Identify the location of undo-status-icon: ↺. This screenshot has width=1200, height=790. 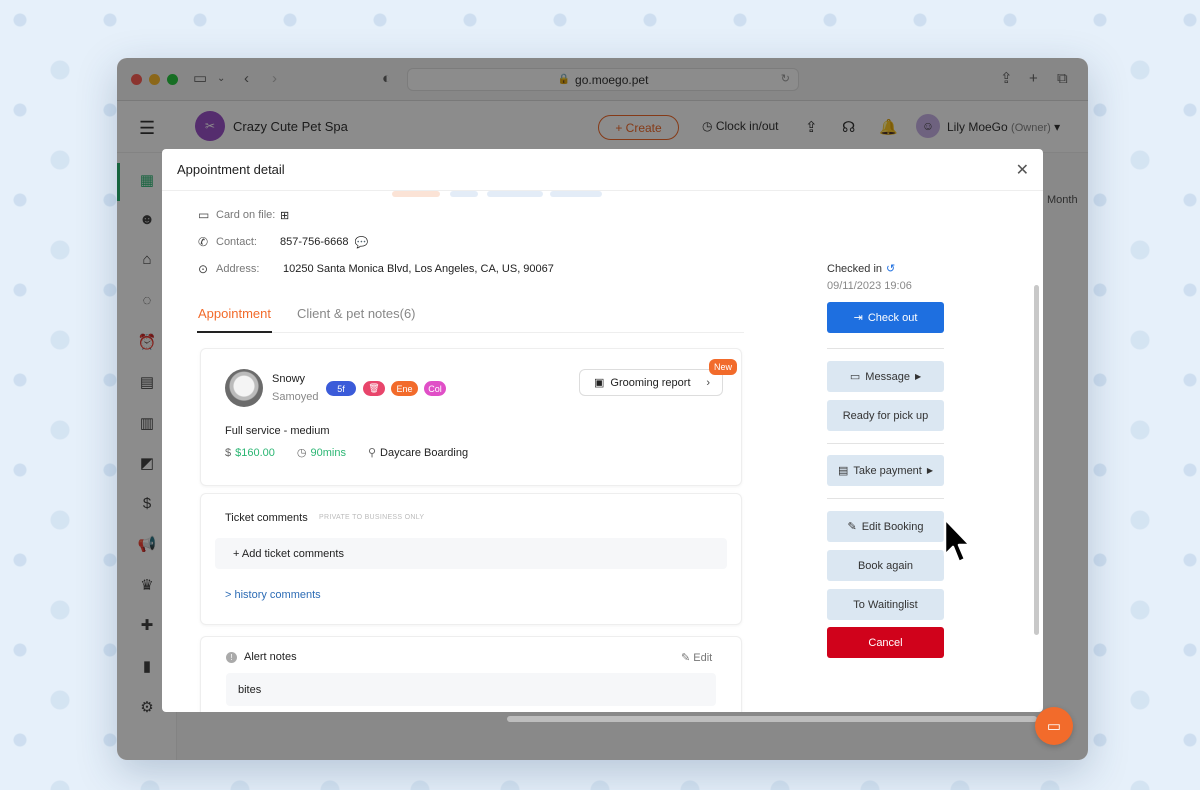
(890, 269).